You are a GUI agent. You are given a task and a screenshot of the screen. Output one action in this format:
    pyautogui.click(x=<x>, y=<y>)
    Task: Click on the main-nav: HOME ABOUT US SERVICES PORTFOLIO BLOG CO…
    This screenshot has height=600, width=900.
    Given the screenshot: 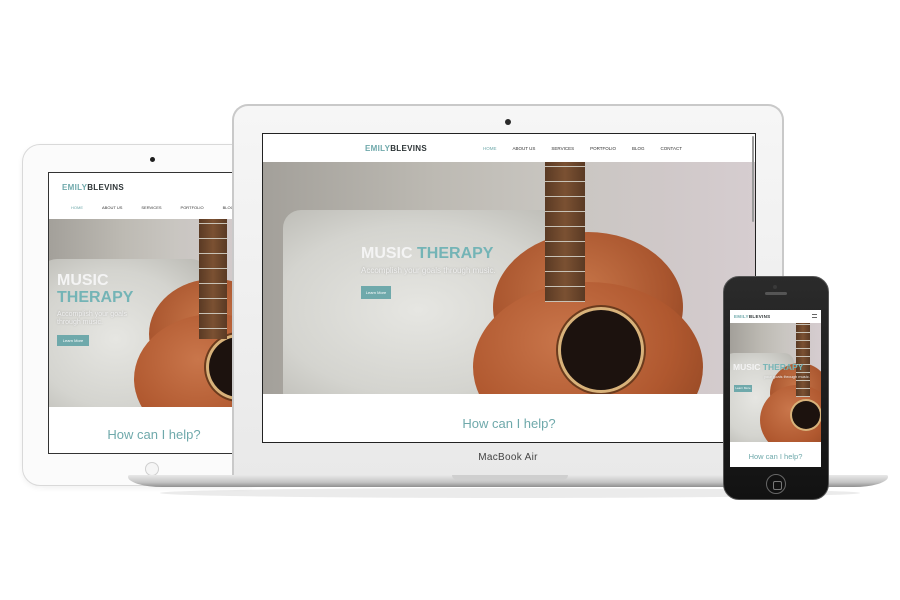 What is the action you would take?
    pyautogui.click(x=582, y=148)
    